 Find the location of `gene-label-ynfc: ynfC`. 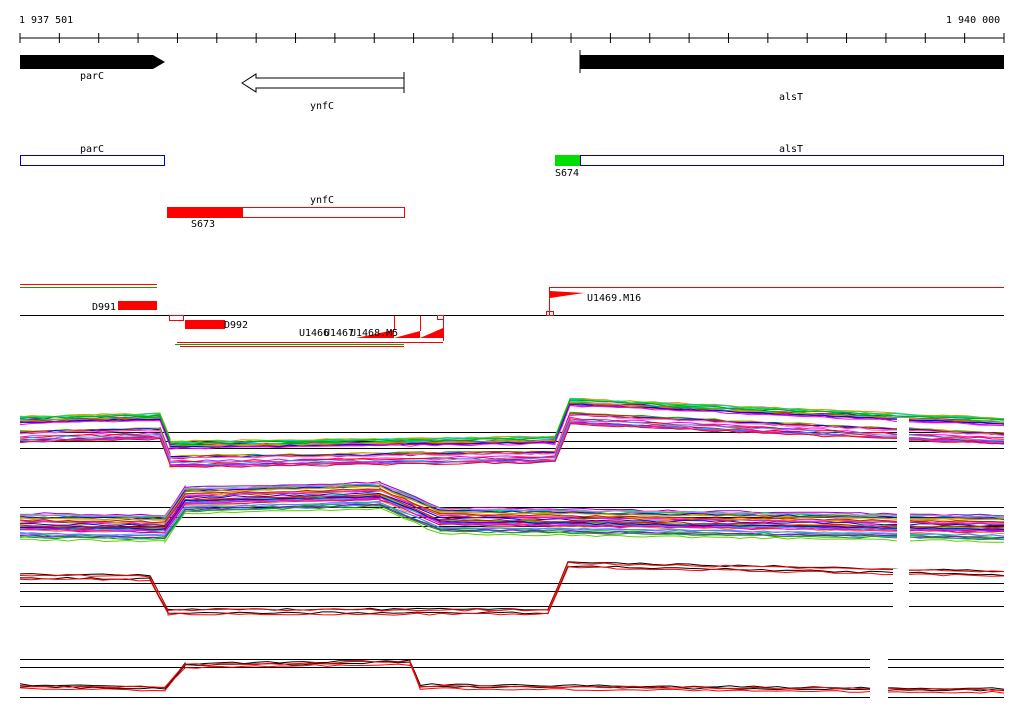

gene-label-ynfc: ynfC is located at coordinates (322, 106).